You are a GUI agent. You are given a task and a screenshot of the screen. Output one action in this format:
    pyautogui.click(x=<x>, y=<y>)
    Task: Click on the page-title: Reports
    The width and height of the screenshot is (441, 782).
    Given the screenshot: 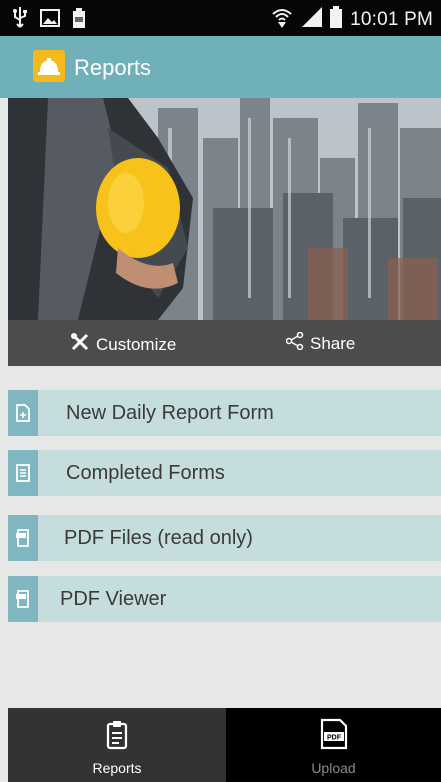 What is the action you would take?
    pyautogui.click(x=113, y=67)
    